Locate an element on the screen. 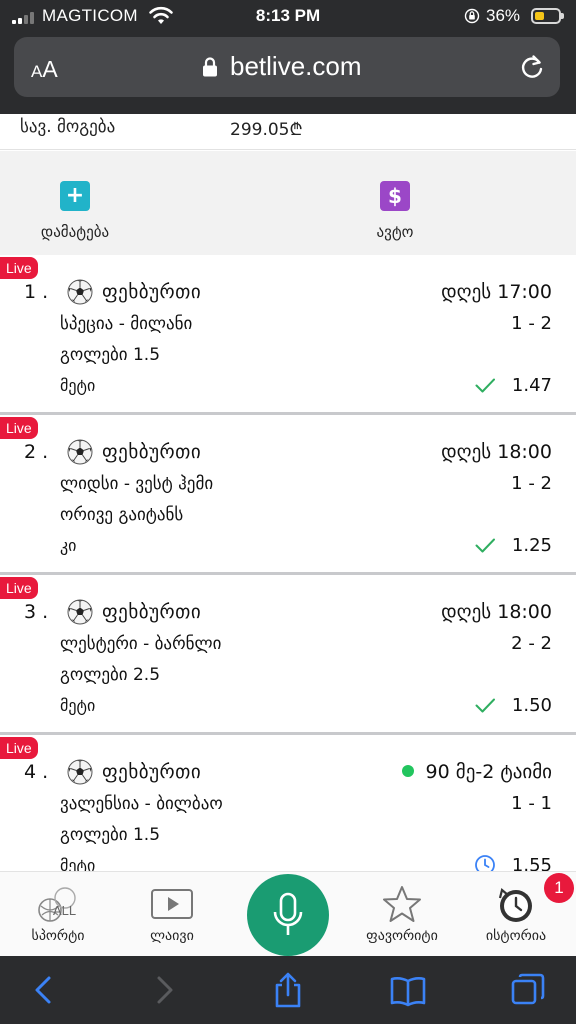 Image resolution: width=576 pixels, height=1024 pixels. dollar-icon: $ is located at coordinates (395, 196).